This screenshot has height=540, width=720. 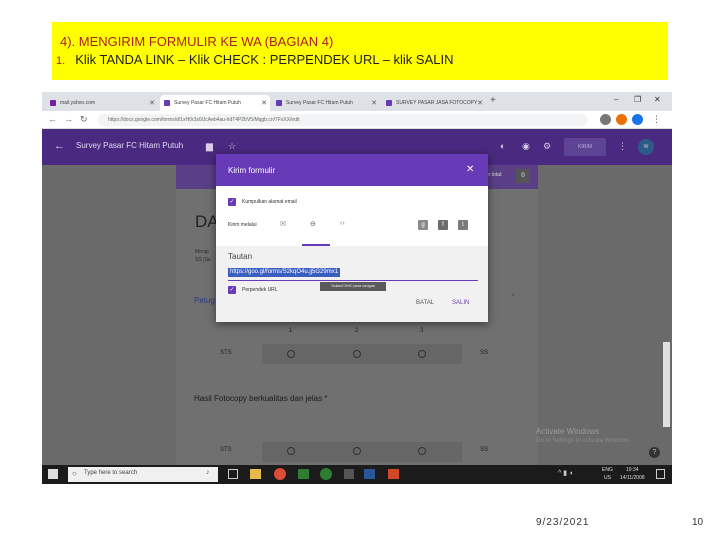 What do you see at coordinates (622, 146) in the screenshot?
I see `more-dots-icon: ⋮` at bounding box center [622, 146].